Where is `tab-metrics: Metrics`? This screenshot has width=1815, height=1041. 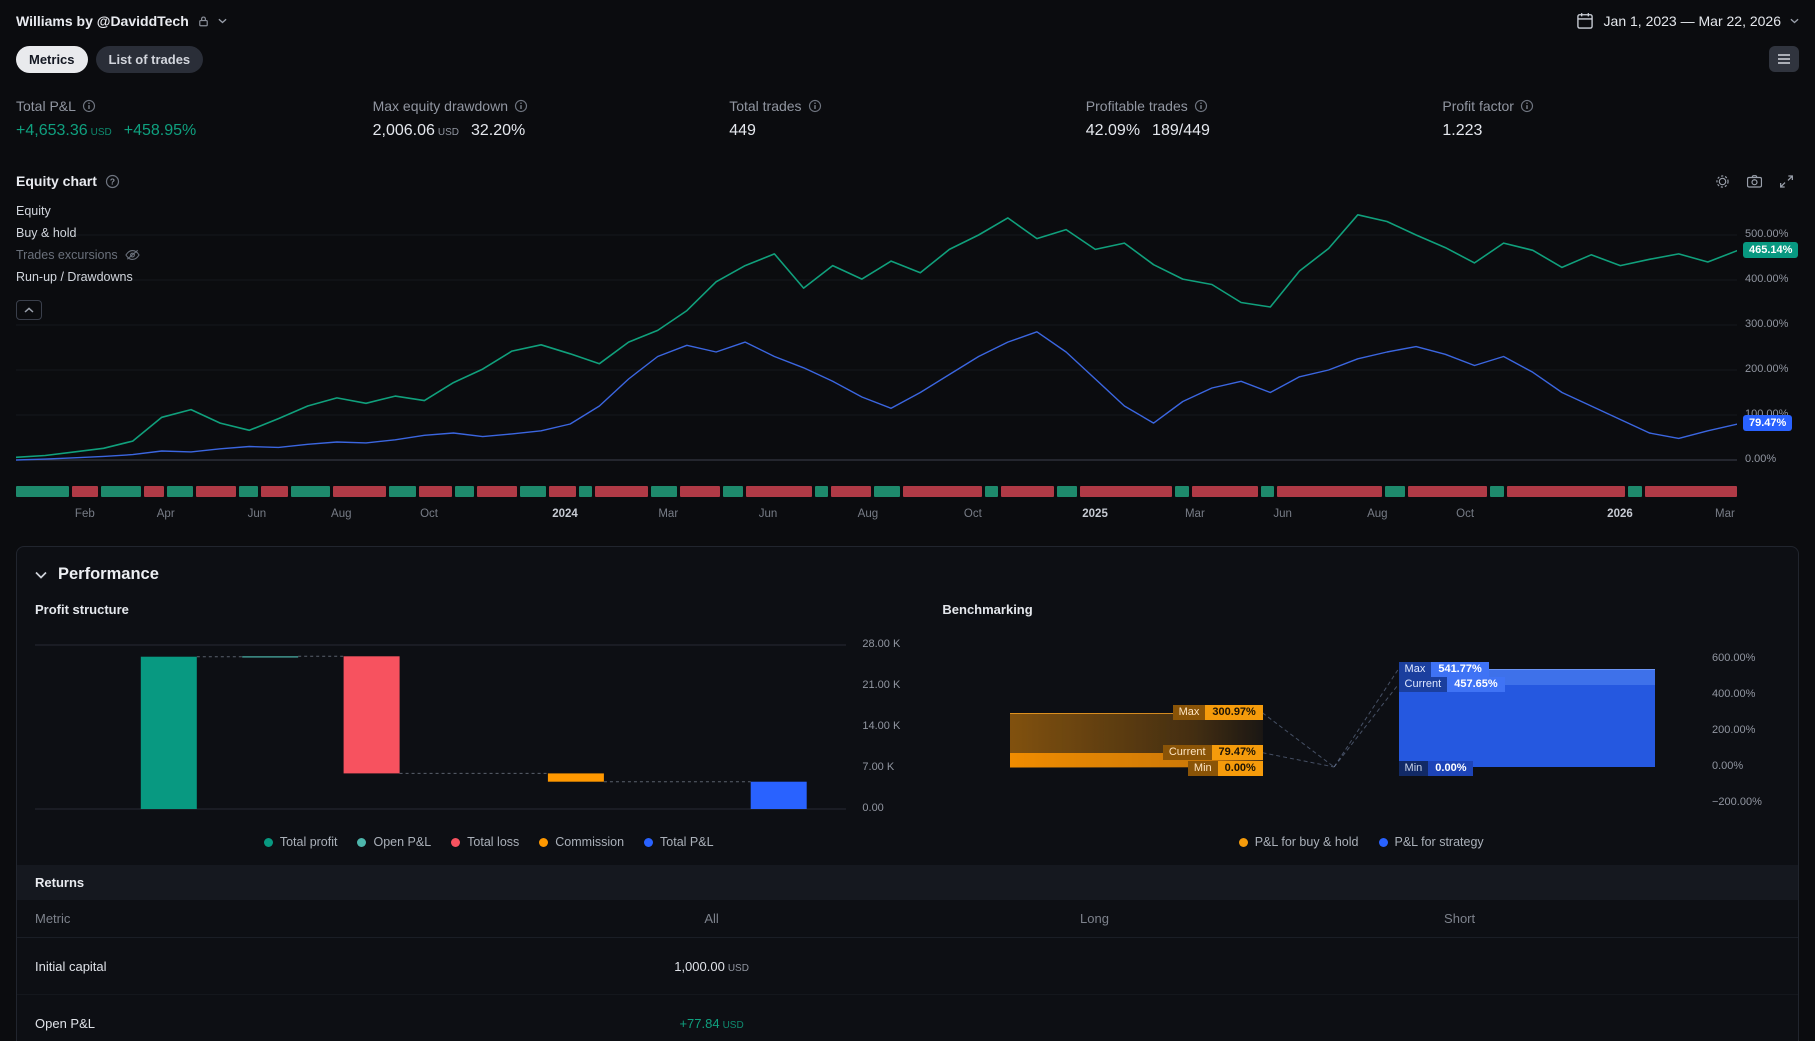 tab-metrics: Metrics is located at coordinates (52, 59).